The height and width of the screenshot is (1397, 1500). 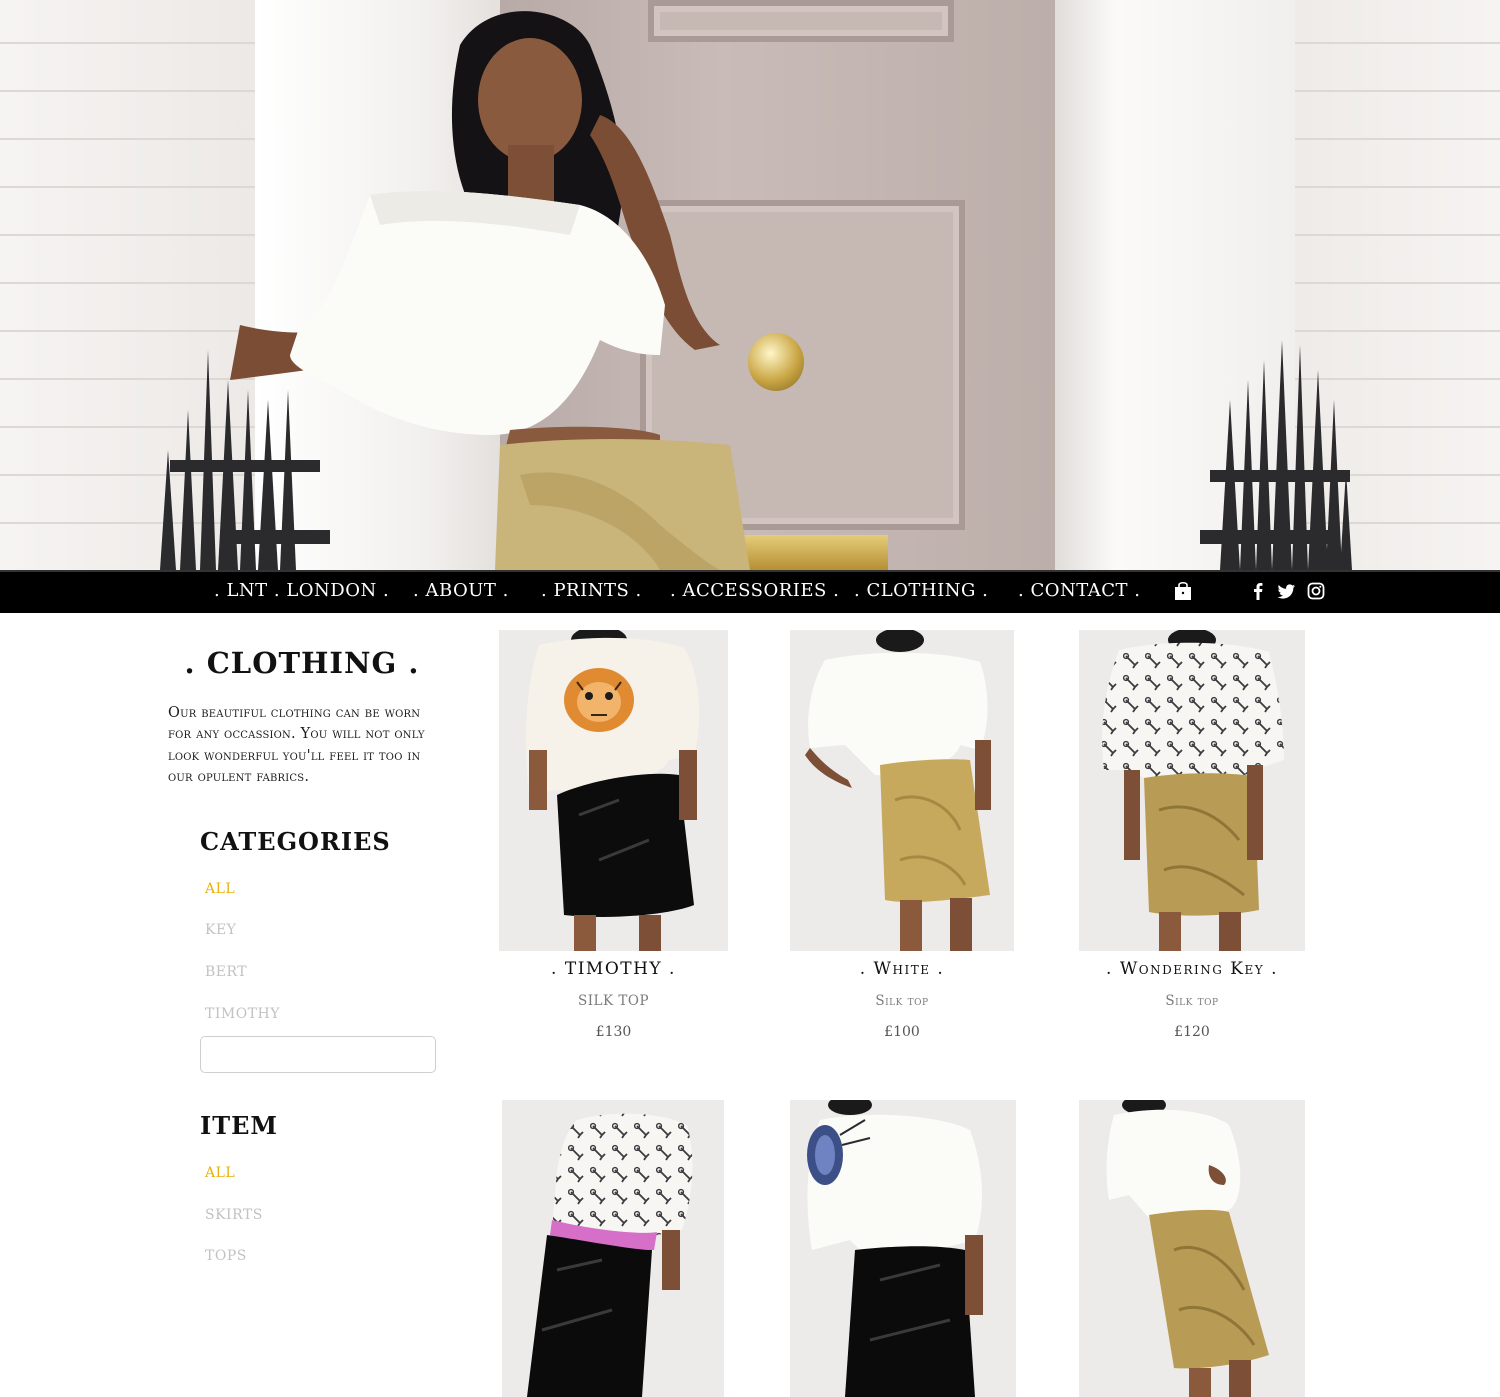 I want to click on item-filter-tops: TOPS, so click(x=226, y=1256).